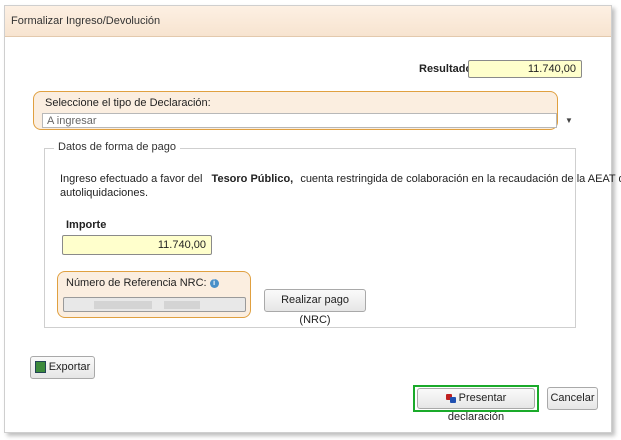 The width and height of the screenshot is (621, 440). I want to click on presentar-label: Presentar declaración, so click(477, 407).